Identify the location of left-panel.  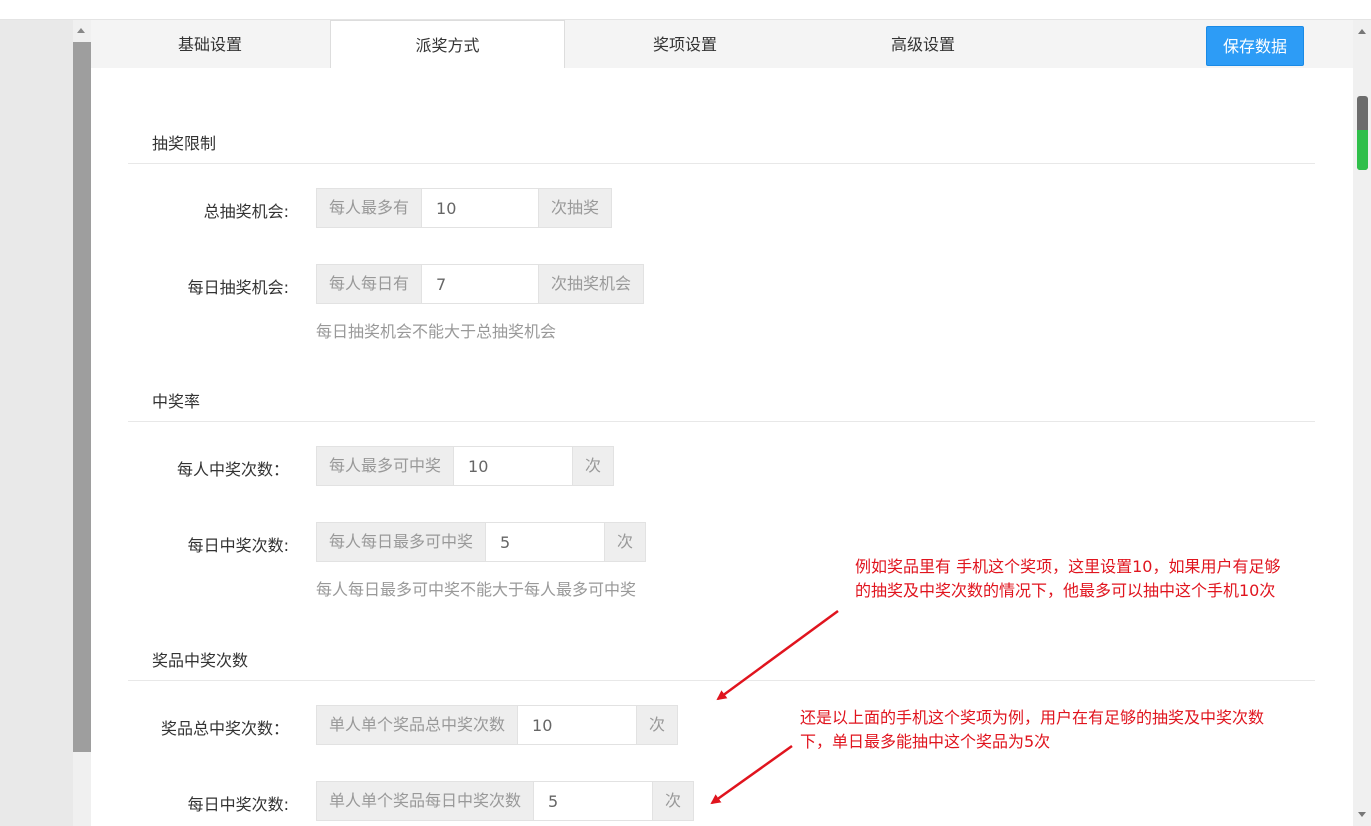
(36, 423).